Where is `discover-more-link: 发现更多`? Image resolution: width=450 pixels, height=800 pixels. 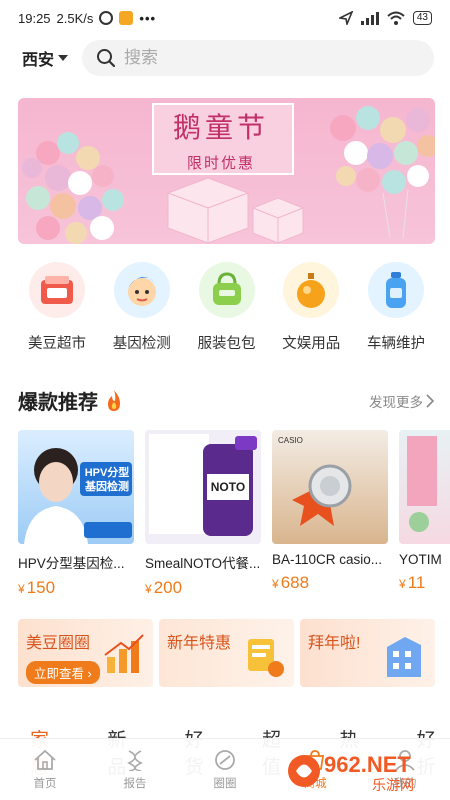 discover-more-link: 发现更多 is located at coordinates (401, 401).